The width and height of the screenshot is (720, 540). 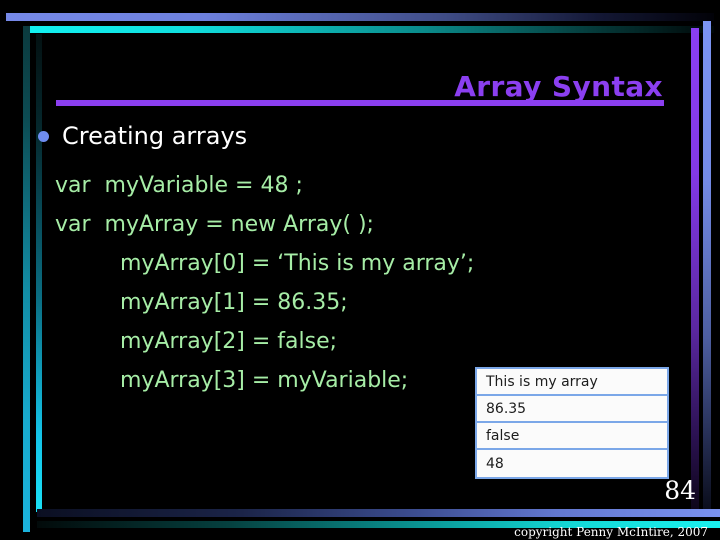 I want to click on code-line: var myVariable = 48 ;, so click(x=179, y=185).